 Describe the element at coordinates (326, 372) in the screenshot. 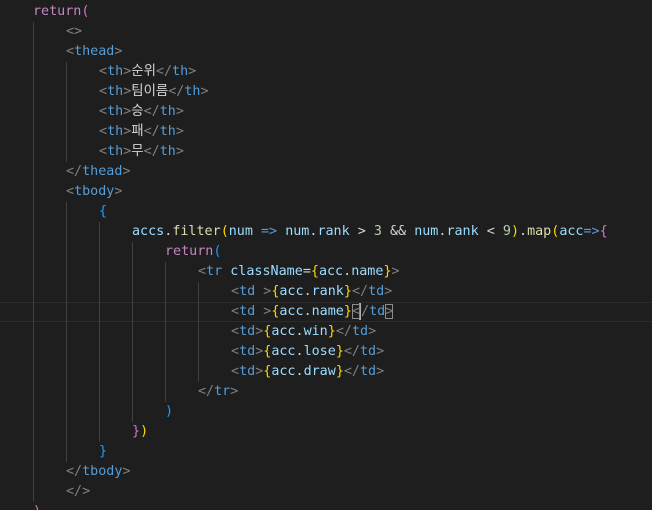

I see `code-line: <td>{acc.draw}</td>` at that location.